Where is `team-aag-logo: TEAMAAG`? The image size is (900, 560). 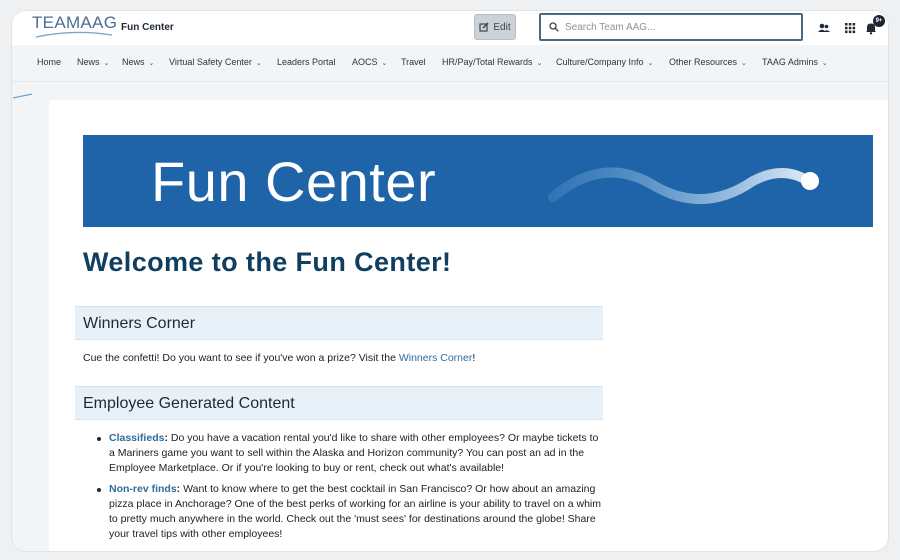 team-aag-logo: TEAMAAG is located at coordinates (74, 23).